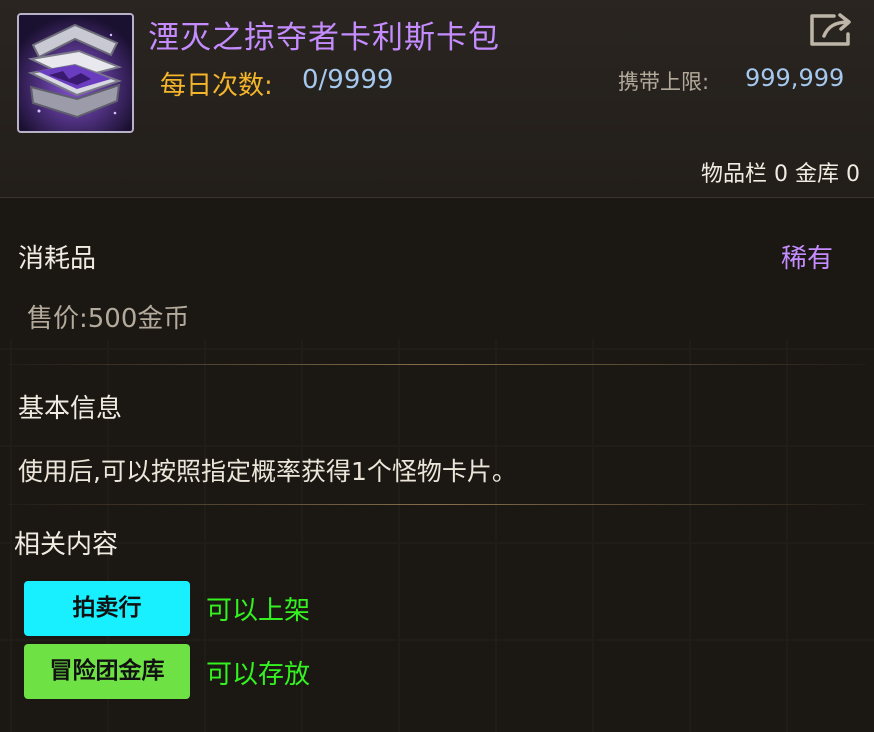 This screenshot has width=874, height=732. What do you see at coordinates (267, 471) in the screenshot?
I see `item-description: 使用后,可以按照指定概率获得1个怪物卡片。` at bounding box center [267, 471].